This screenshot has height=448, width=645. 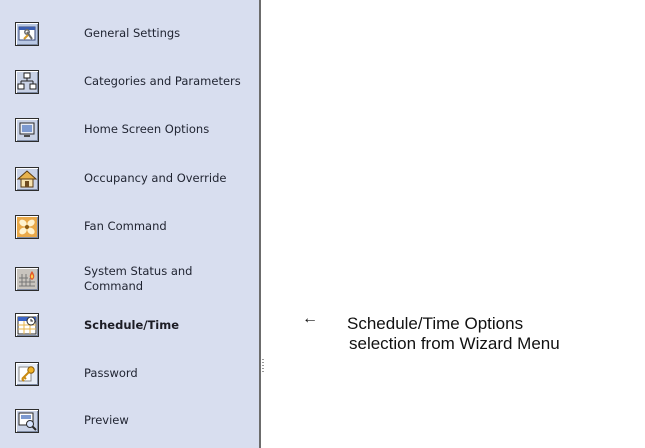 What do you see at coordinates (111, 373) in the screenshot?
I see `menu-item-label: Password` at bounding box center [111, 373].